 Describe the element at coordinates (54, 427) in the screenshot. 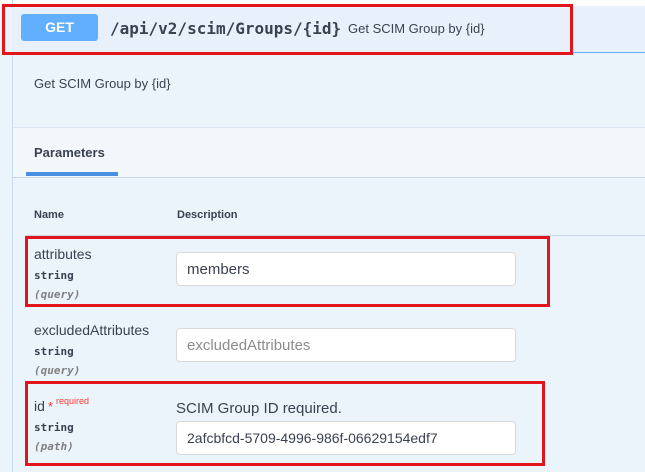

I see `param-type-id: string` at that location.